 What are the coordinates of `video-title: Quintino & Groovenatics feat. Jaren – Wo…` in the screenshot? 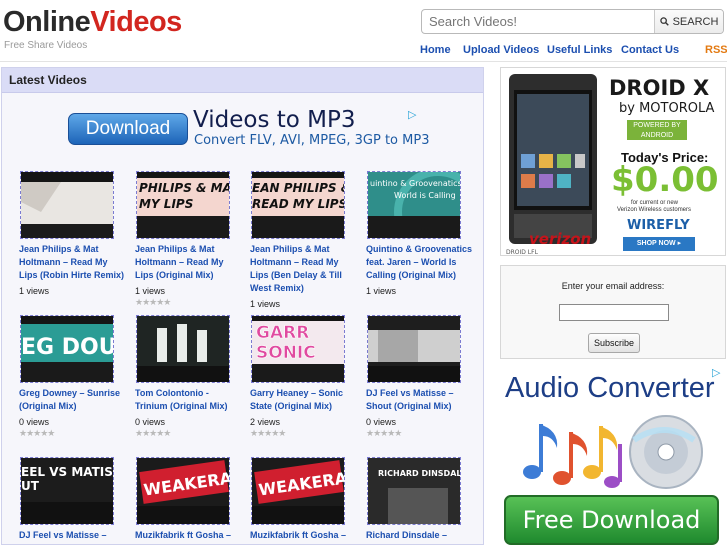 It's located at (419, 262).